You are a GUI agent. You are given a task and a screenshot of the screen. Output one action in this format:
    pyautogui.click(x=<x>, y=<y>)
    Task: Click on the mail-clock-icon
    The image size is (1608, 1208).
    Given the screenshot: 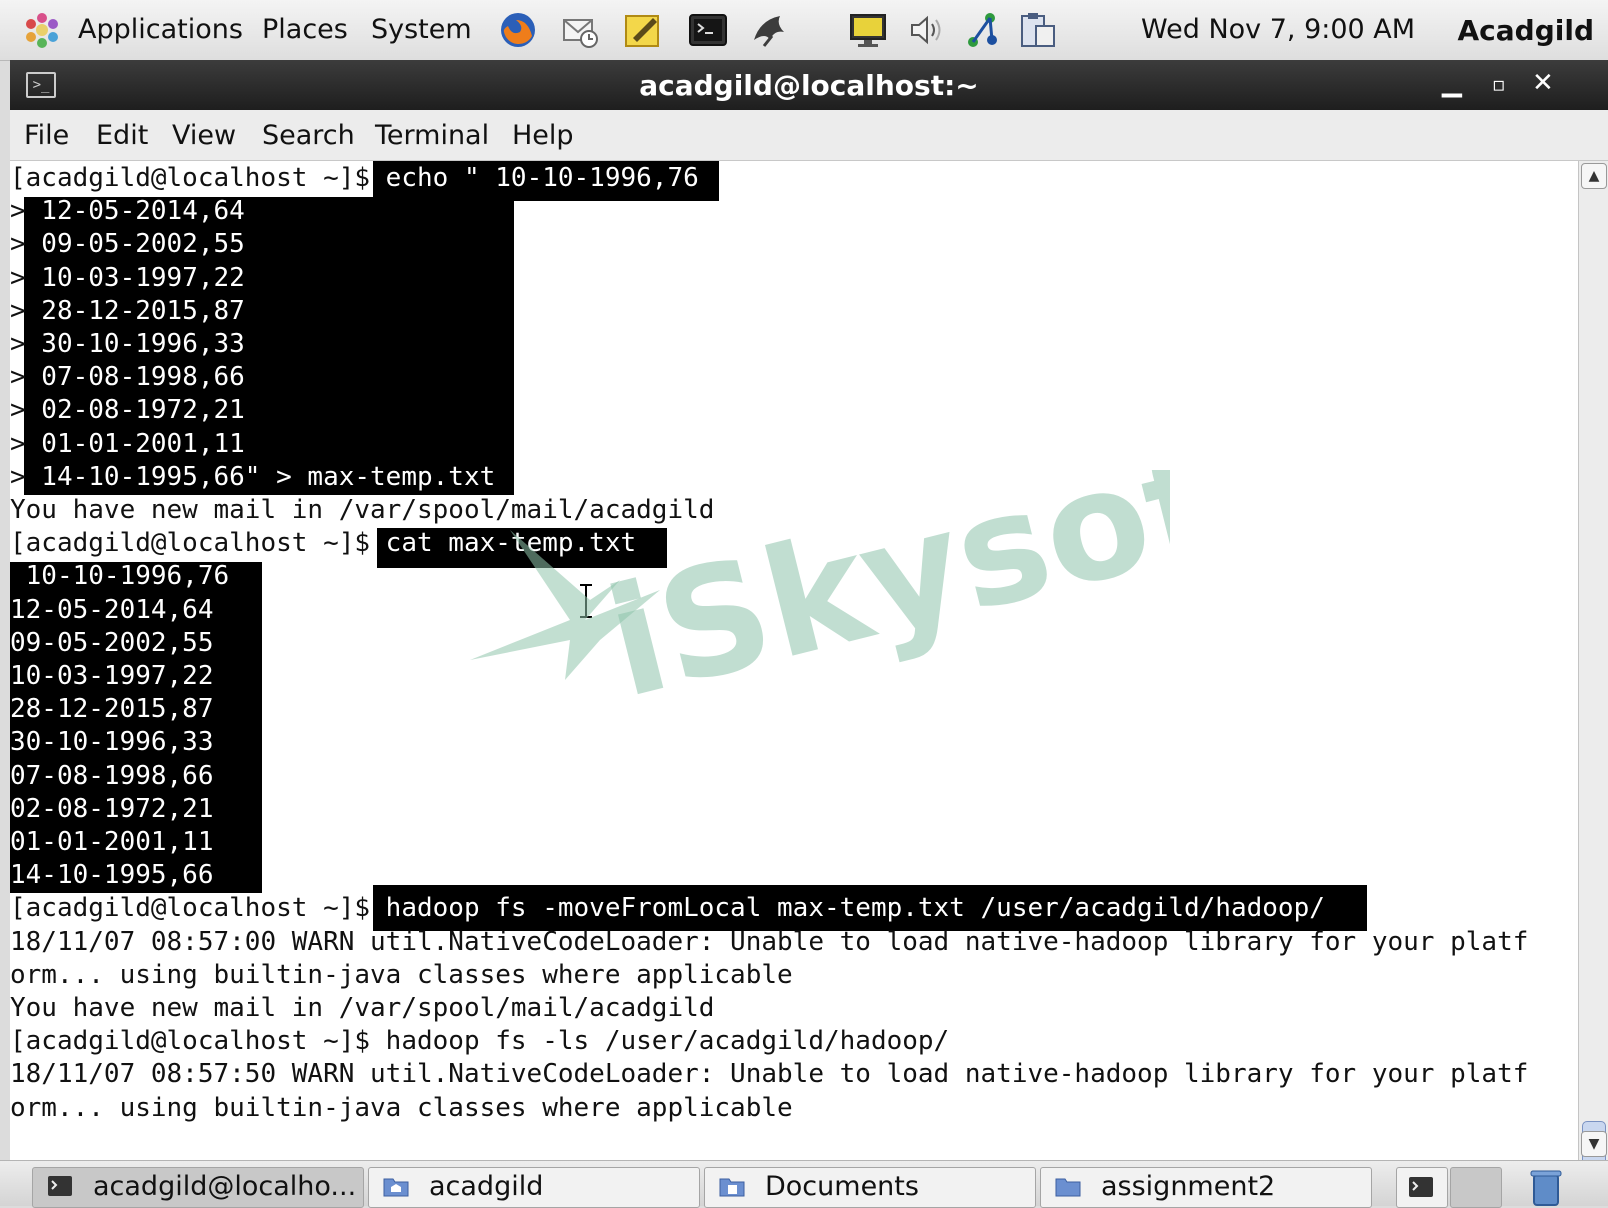 What is the action you would take?
    pyautogui.click(x=580, y=30)
    